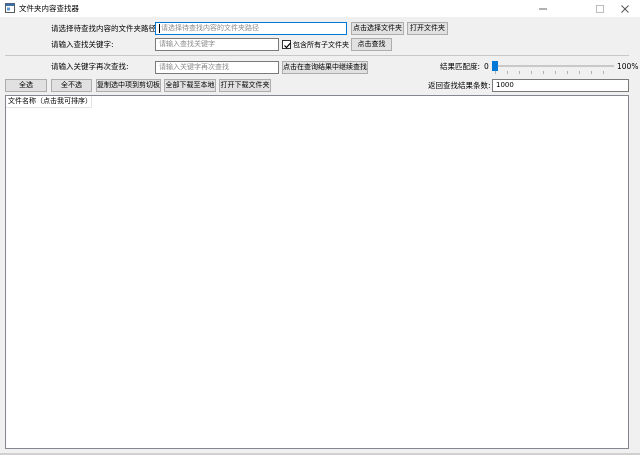 This screenshot has width=640, height=455. I want to click on close-button, so click(625, 8).